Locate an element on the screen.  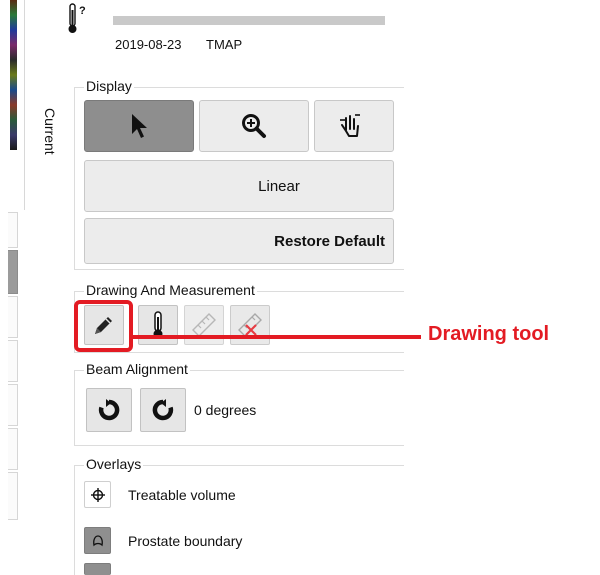
drawing-tool-highlight is located at coordinates (103, 326).